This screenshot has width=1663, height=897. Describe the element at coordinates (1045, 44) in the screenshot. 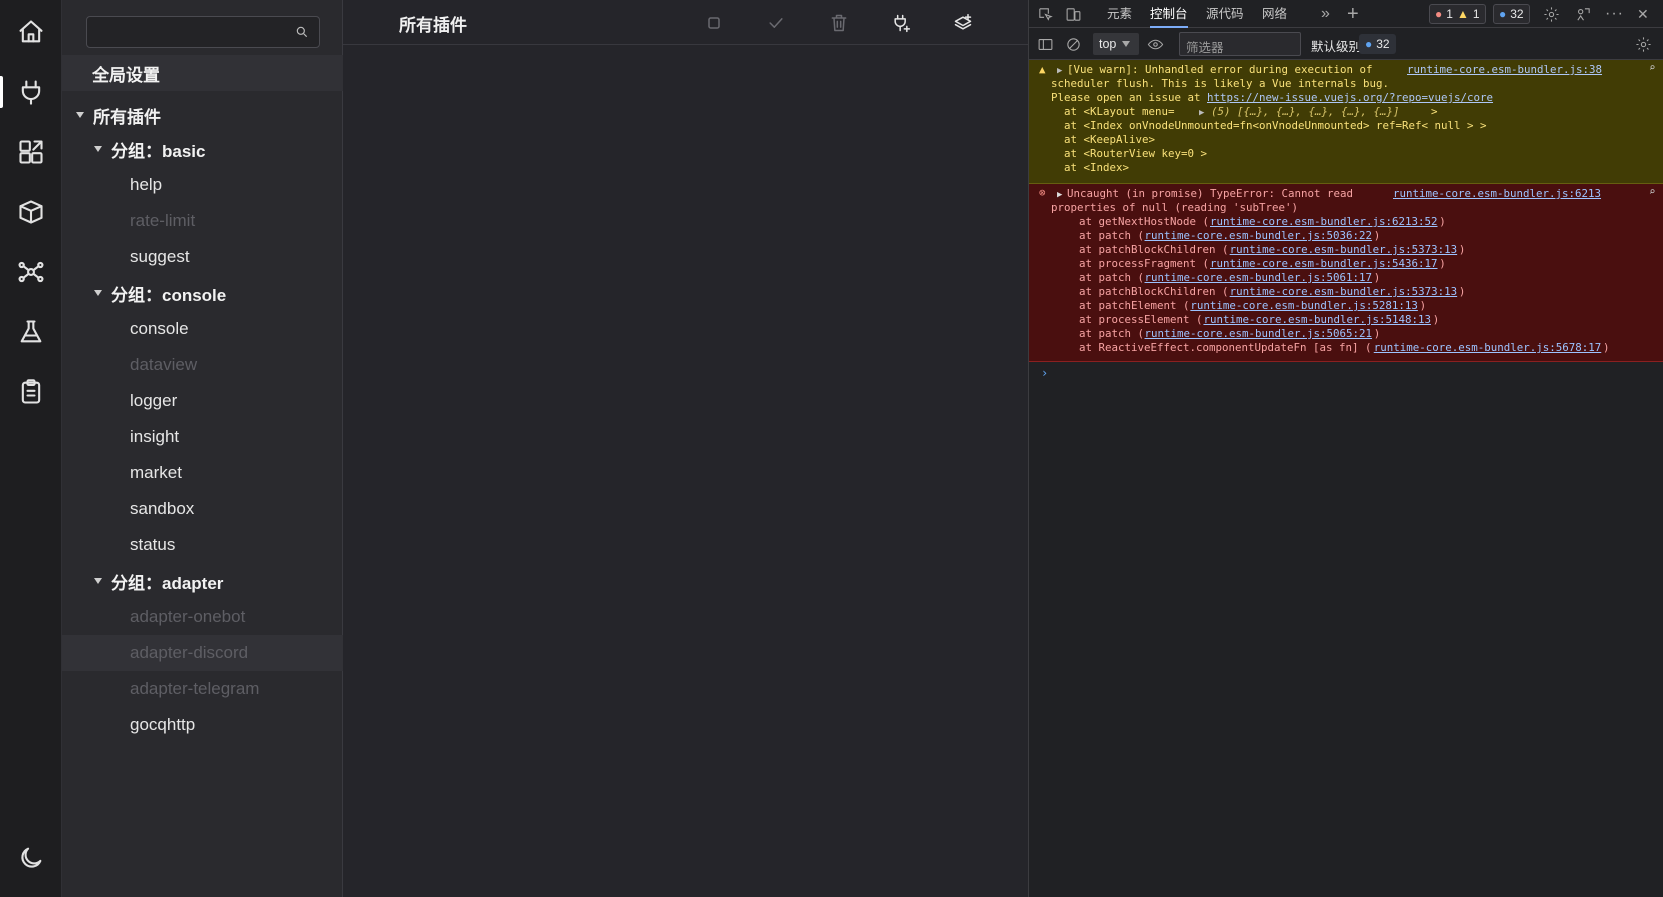

I see `sidebar-toggle-button` at that location.